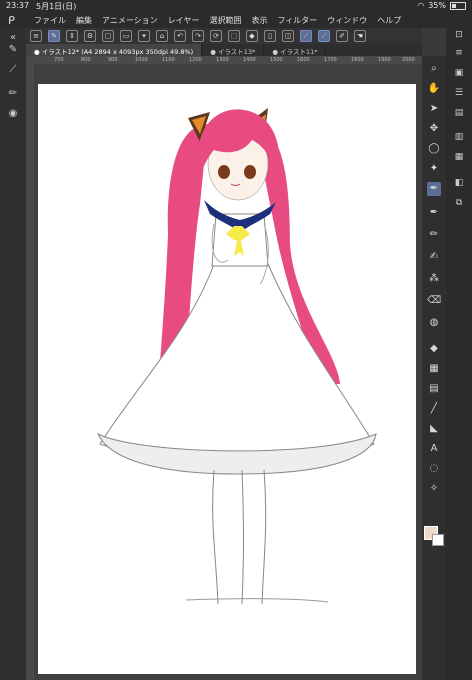 The width and height of the screenshot is (472, 680). Describe the element at coordinates (144, 36) in the screenshot. I see `save-icon: ▾` at that location.